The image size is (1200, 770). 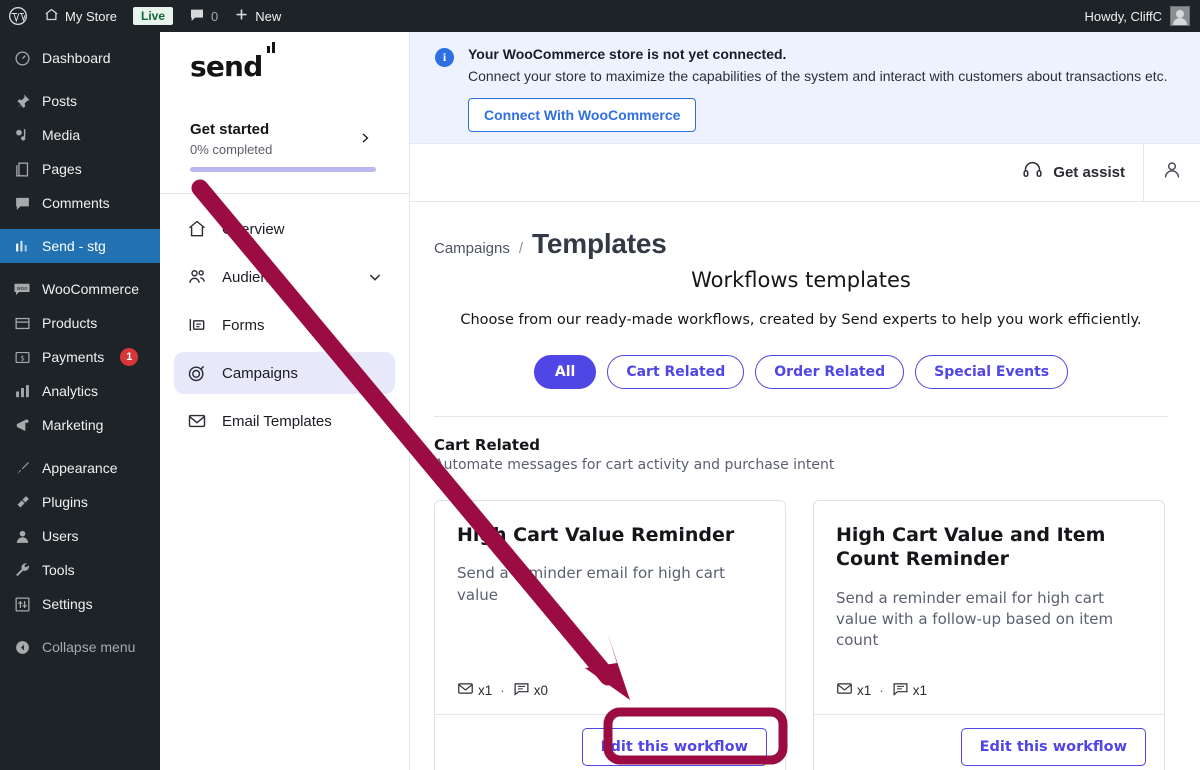 I want to click on live-badge-item: Live, so click(x=153, y=16).